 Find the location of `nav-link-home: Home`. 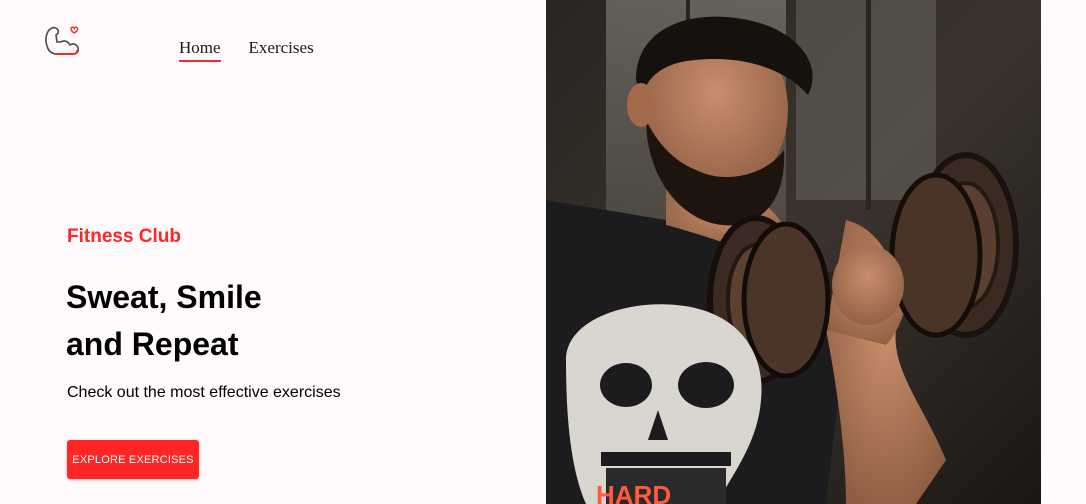

nav-link-home: Home is located at coordinates (200, 50).